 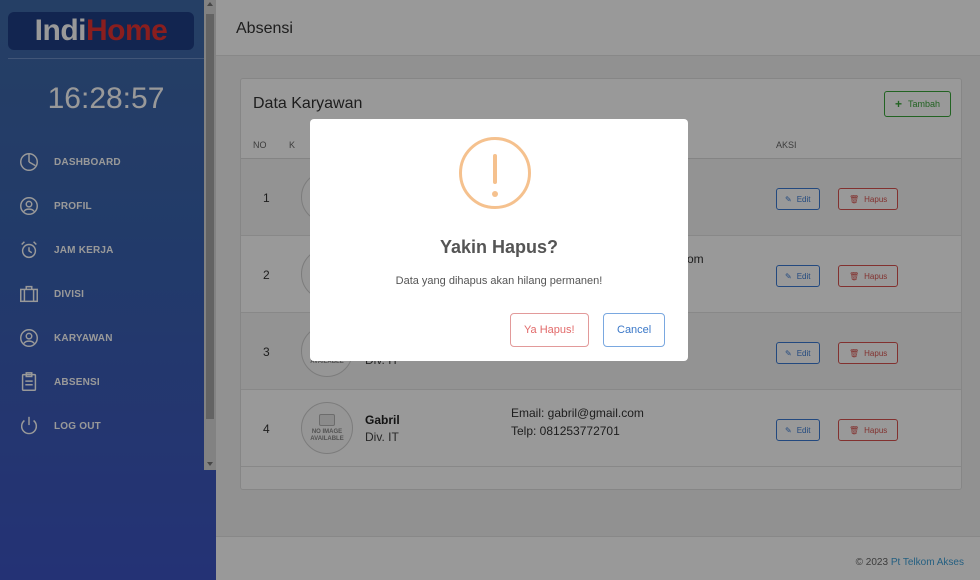 What do you see at coordinates (499, 281) in the screenshot?
I see `dialog-message: Data yang dihapus akan hilang permanen!` at bounding box center [499, 281].